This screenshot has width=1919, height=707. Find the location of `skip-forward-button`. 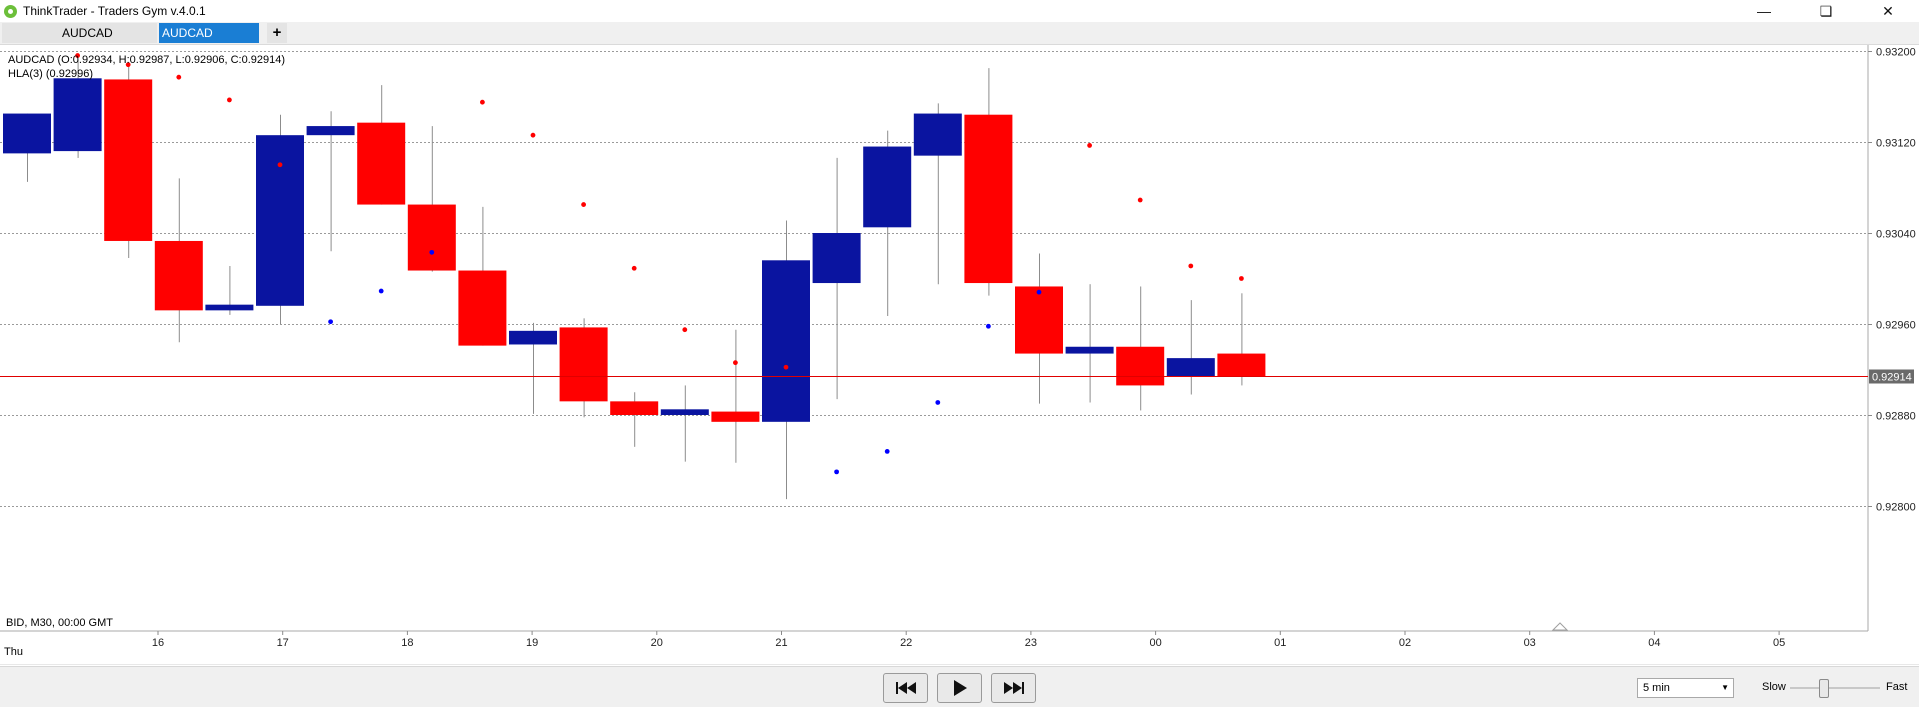

skip-forward-button is located at coordinates (1013, 688).